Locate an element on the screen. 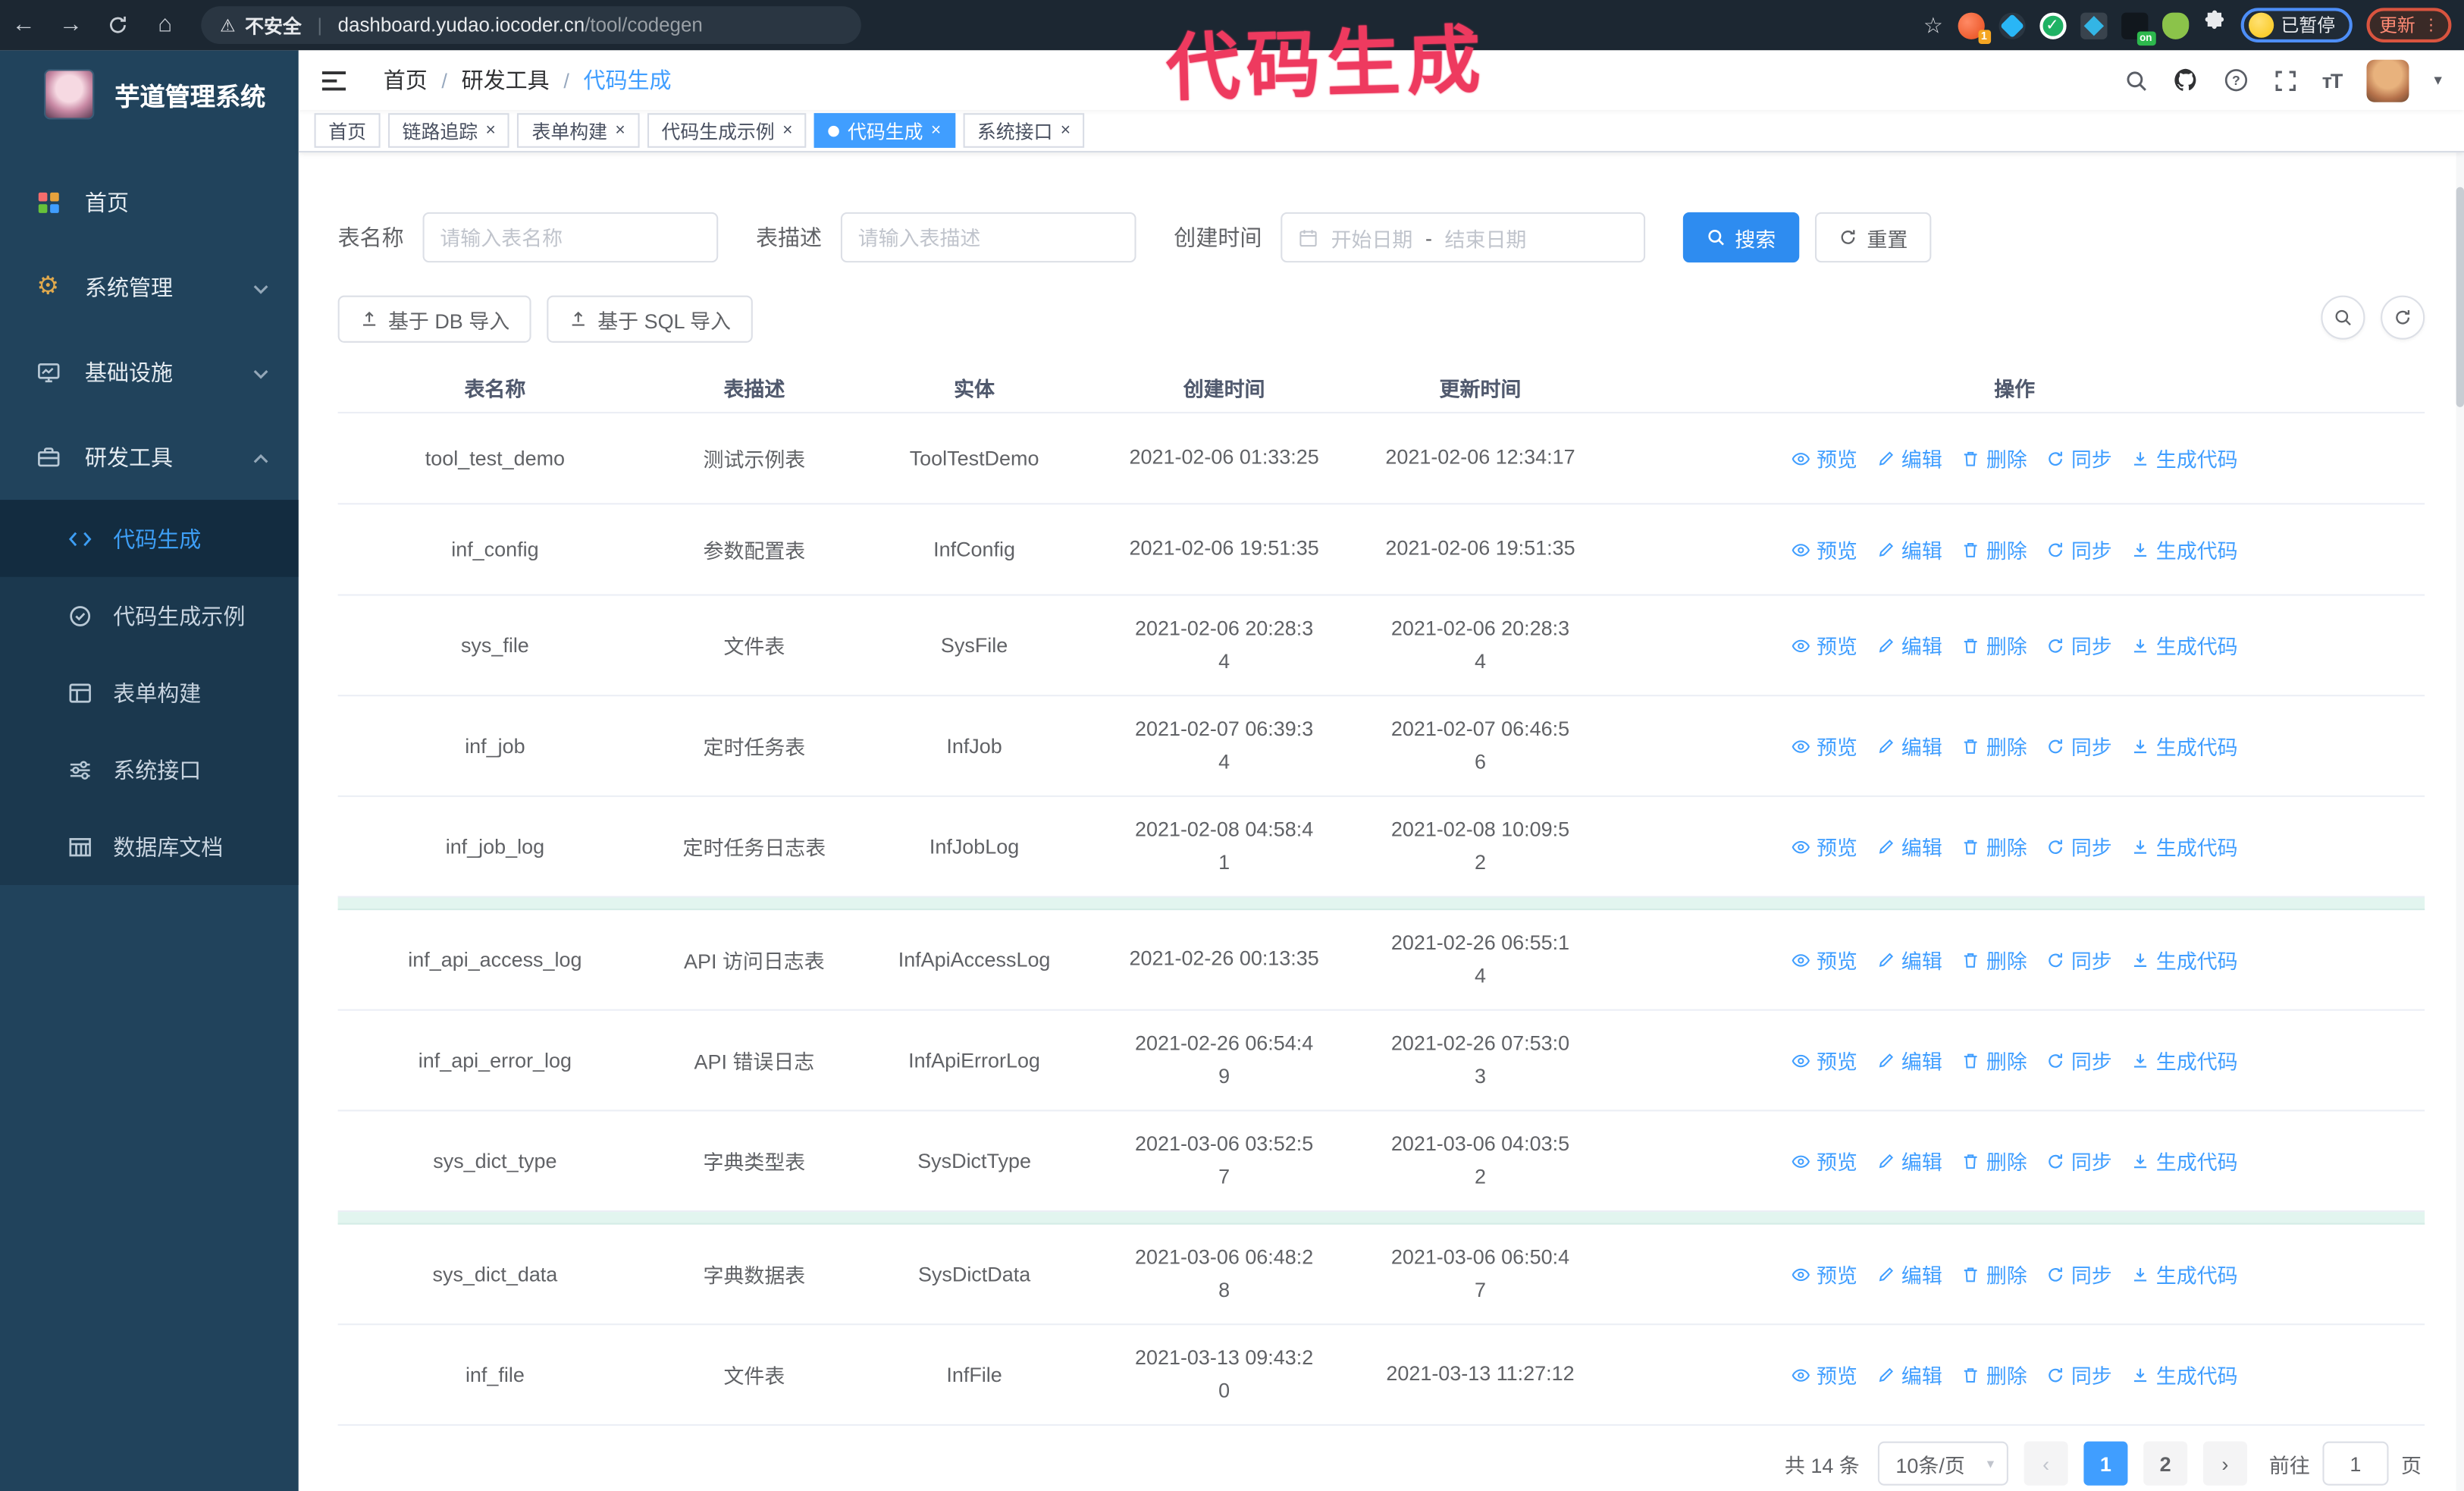 The height and width of the screenshot is (1491, 2464). page-button-2: 2 is located at coordinates (2166, 1463).